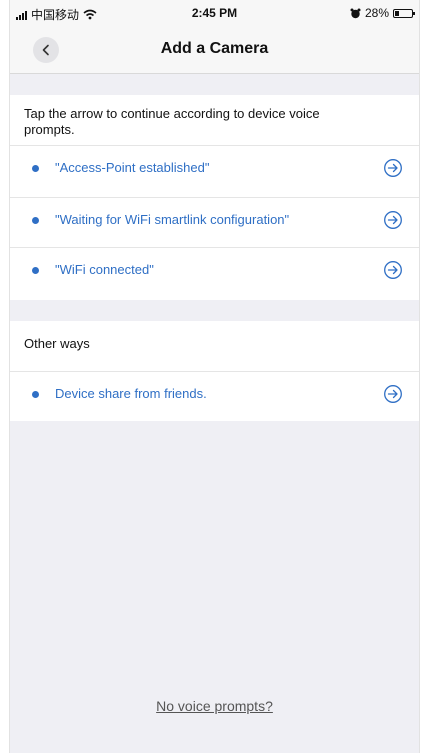  I want to click on other-way-label: Device share from friends., so click(131, 393).